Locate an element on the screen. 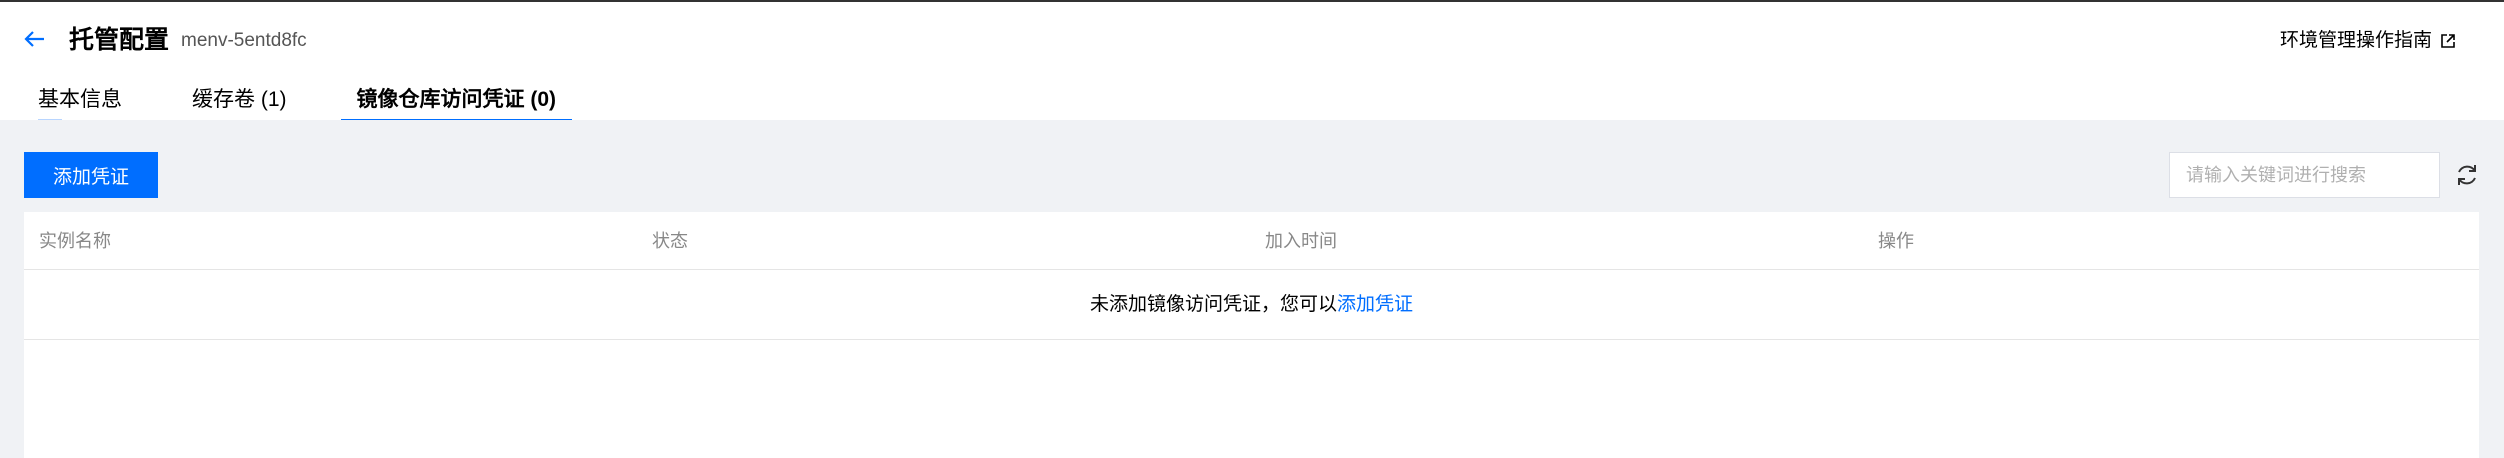 The image size is (2504, 458). refresh-icon is located at coordinates (2467, 175).